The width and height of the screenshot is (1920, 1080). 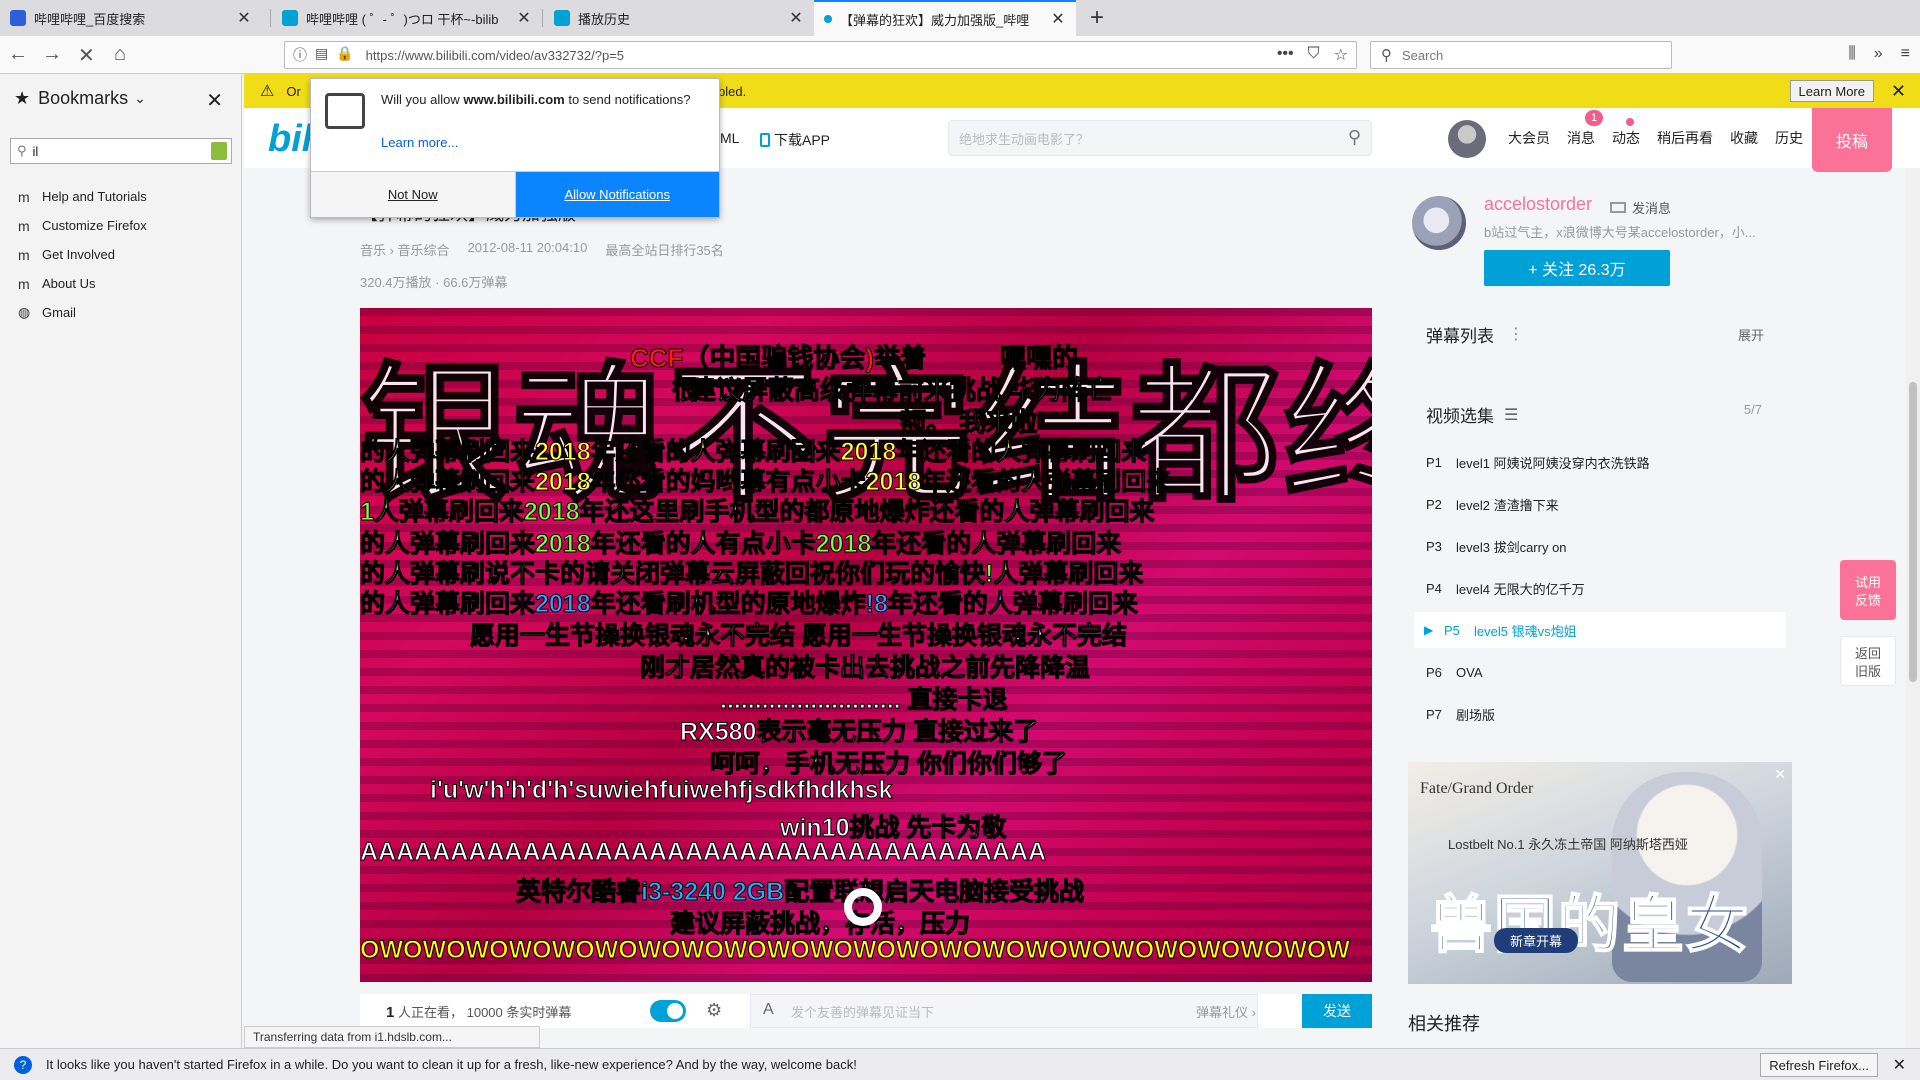 What do you see at coordinates (1538, 204) in the screenshot?
I see `uploader-name: accelostorder` at bounding box center [1538, 204].